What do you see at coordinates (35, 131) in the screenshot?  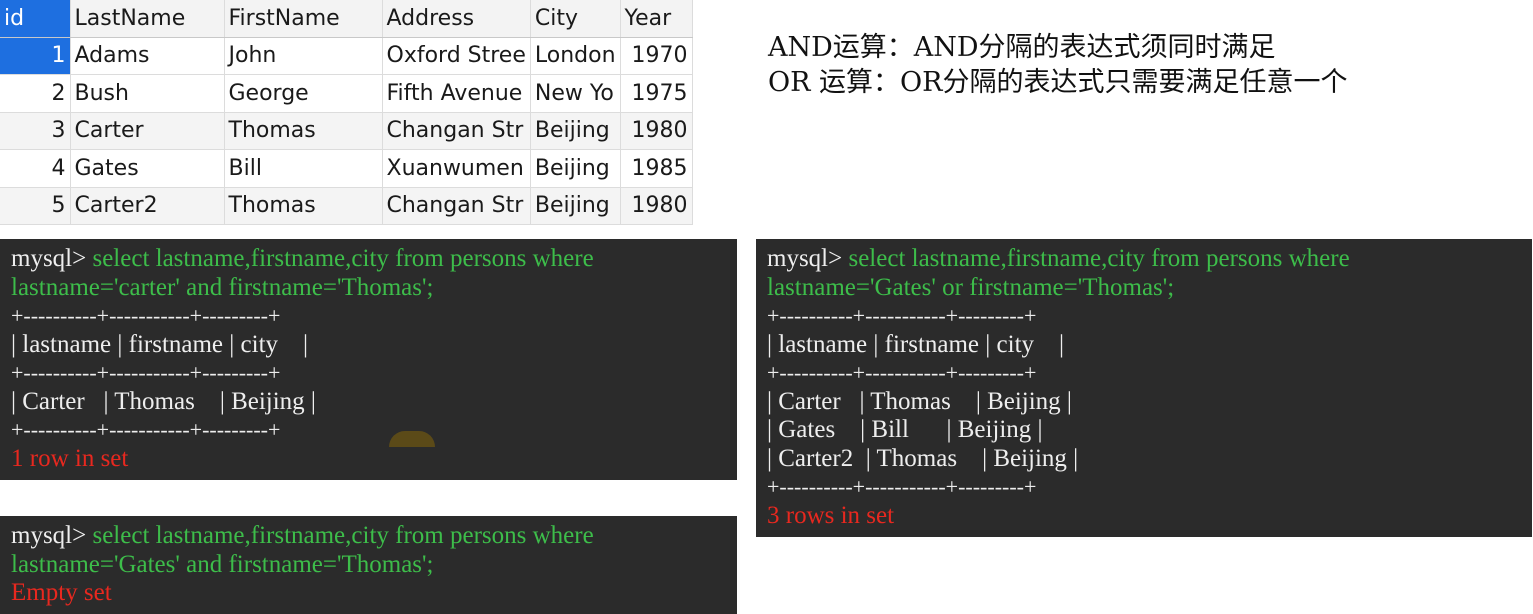 I see `cell-id: 3` at bounding box center [35, 131].